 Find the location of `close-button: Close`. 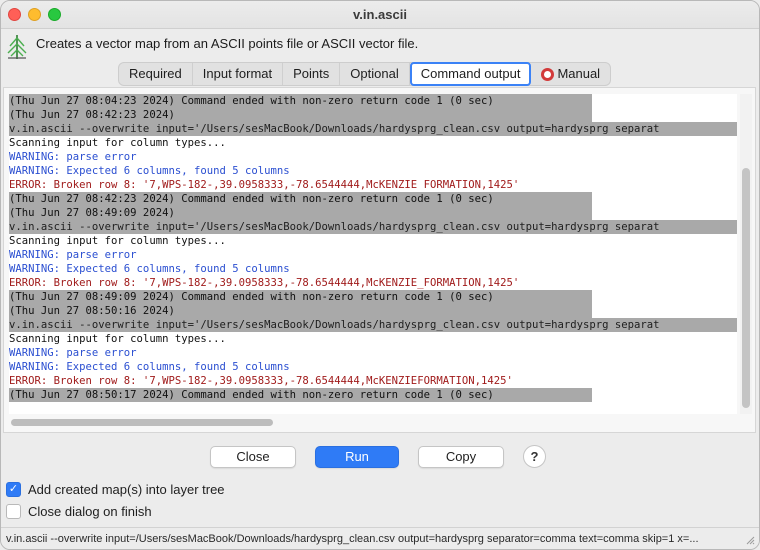

close-button: Close is located at coordinates (253, 457).